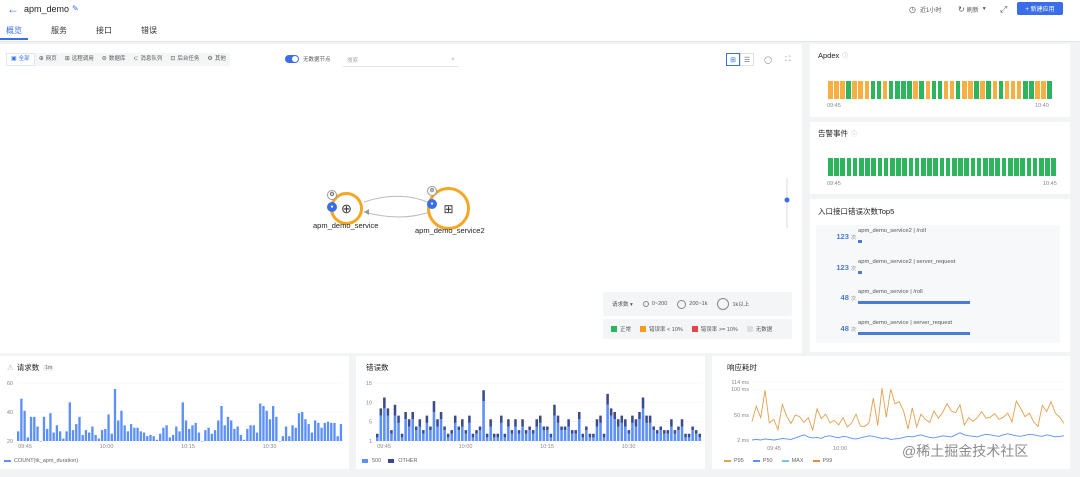  Describe the element at coordinates (938, 272) in the screenshot. I see `top5-row: 123 次 apm_demo_service2 | server_request` at that location.